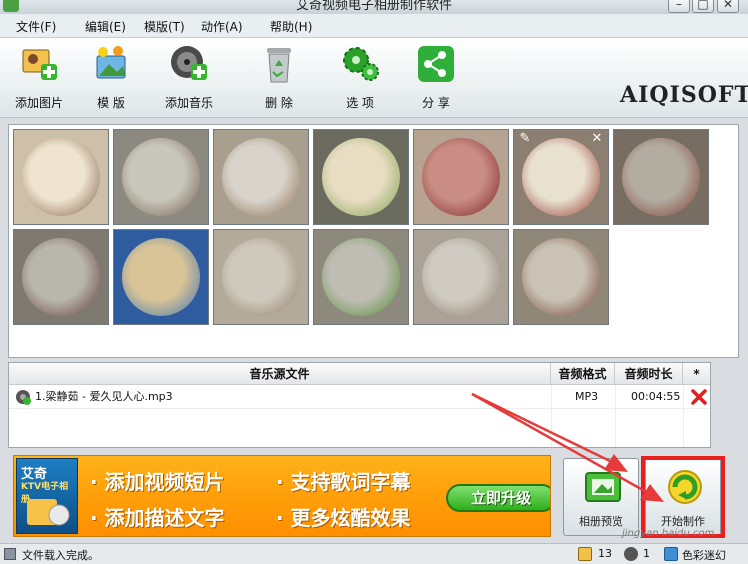 The image size is (748, 564). What do you see at coordinates (605, 553) in the screenshot?
I see `photo-count: 13` at bounding box center [605, 553].